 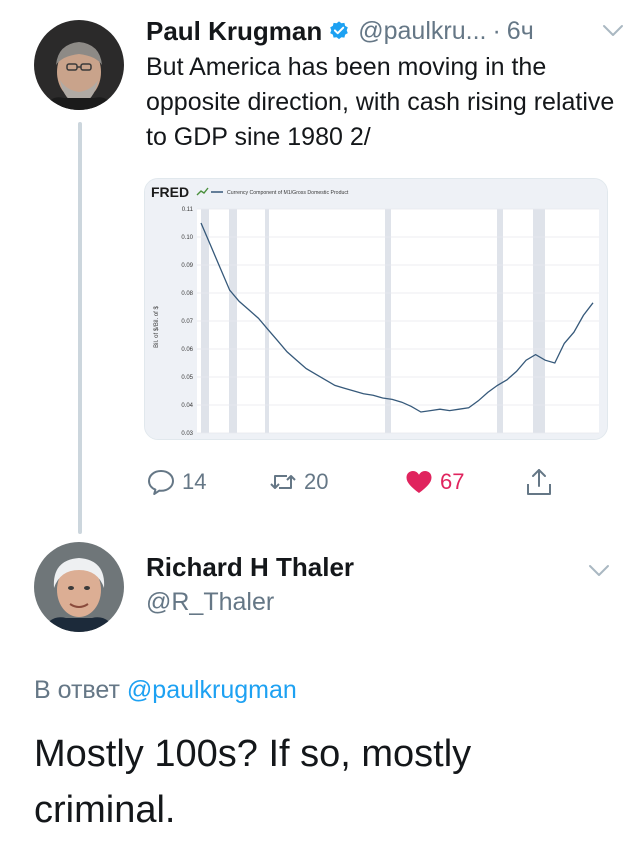 I want to click on tweet-actions: 14 20 67, so click(x=361, y=482).